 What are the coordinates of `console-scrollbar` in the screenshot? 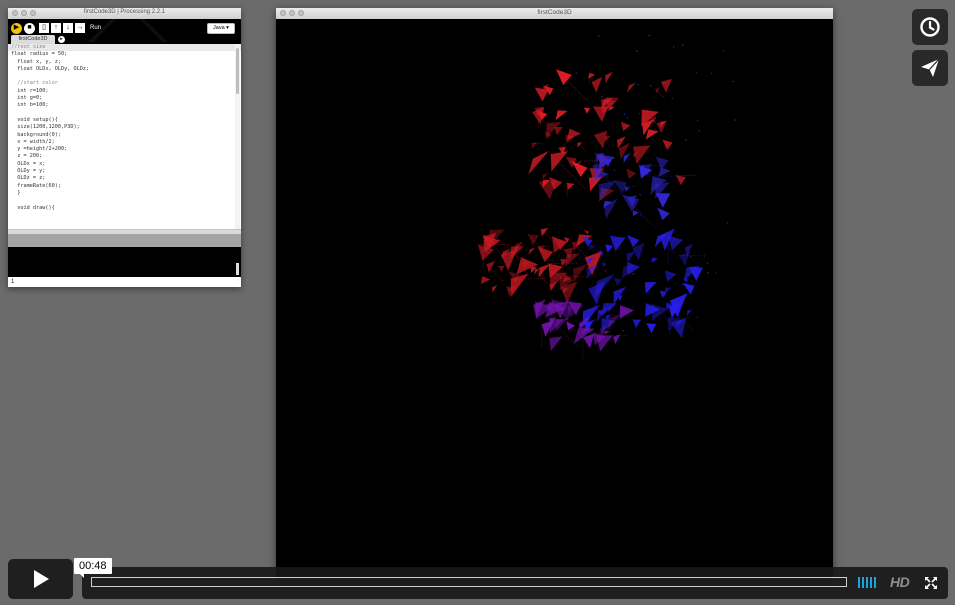 It's located at (237, 269).